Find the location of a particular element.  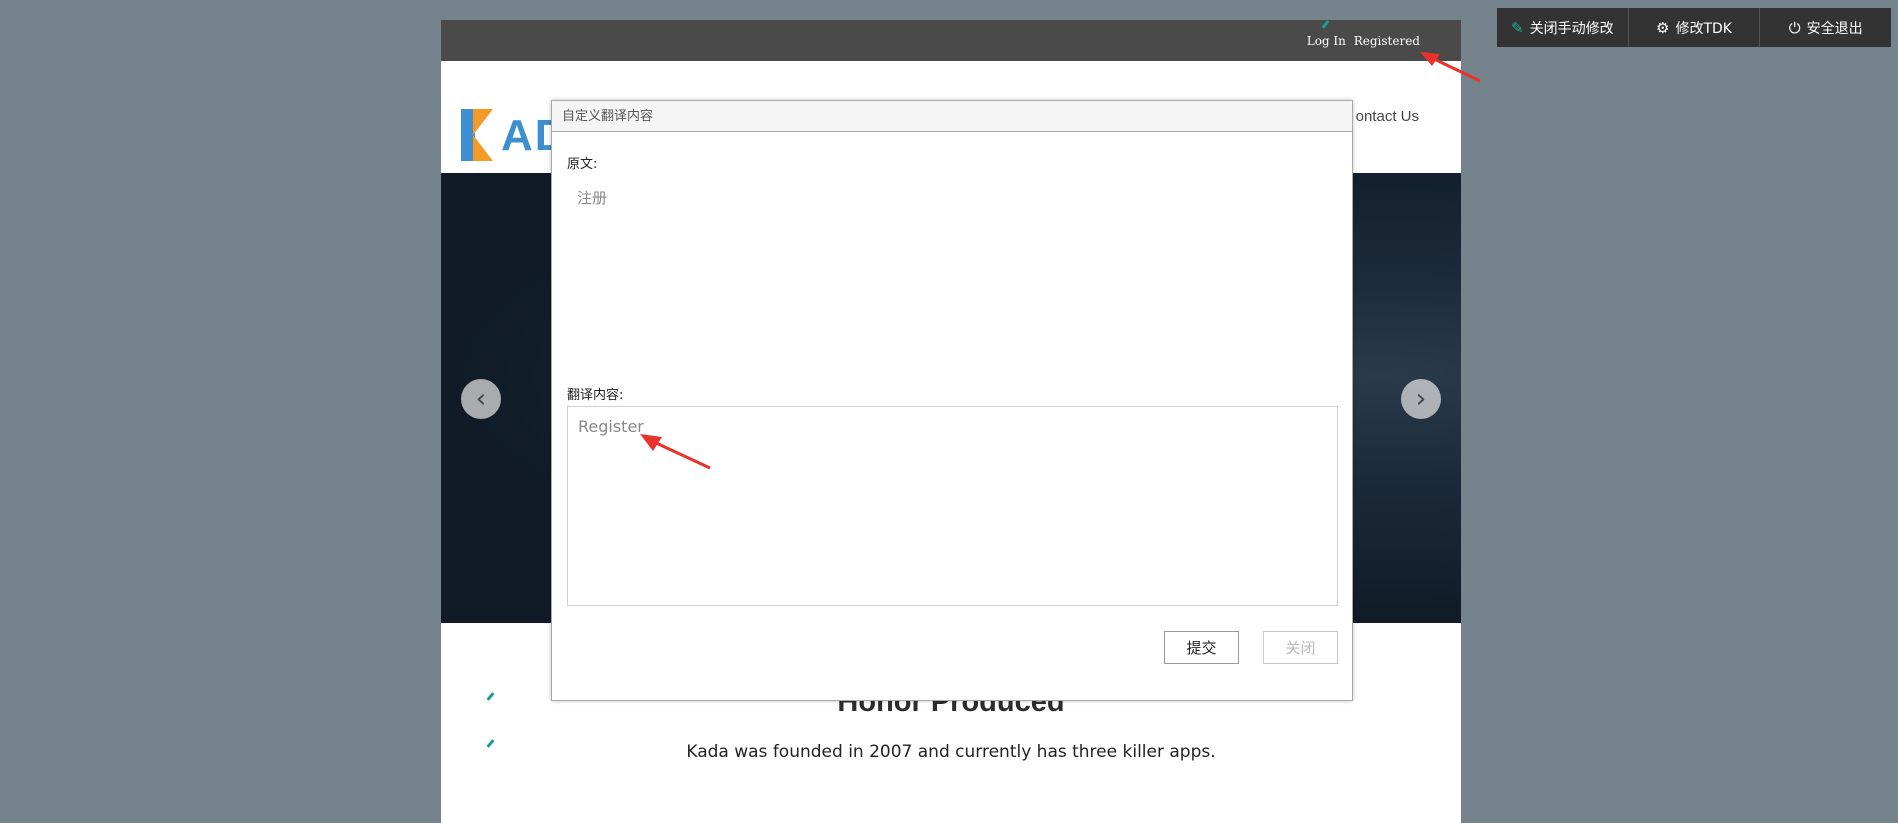

auth-links: Log In Registered is located at coordinates (1361, 41).